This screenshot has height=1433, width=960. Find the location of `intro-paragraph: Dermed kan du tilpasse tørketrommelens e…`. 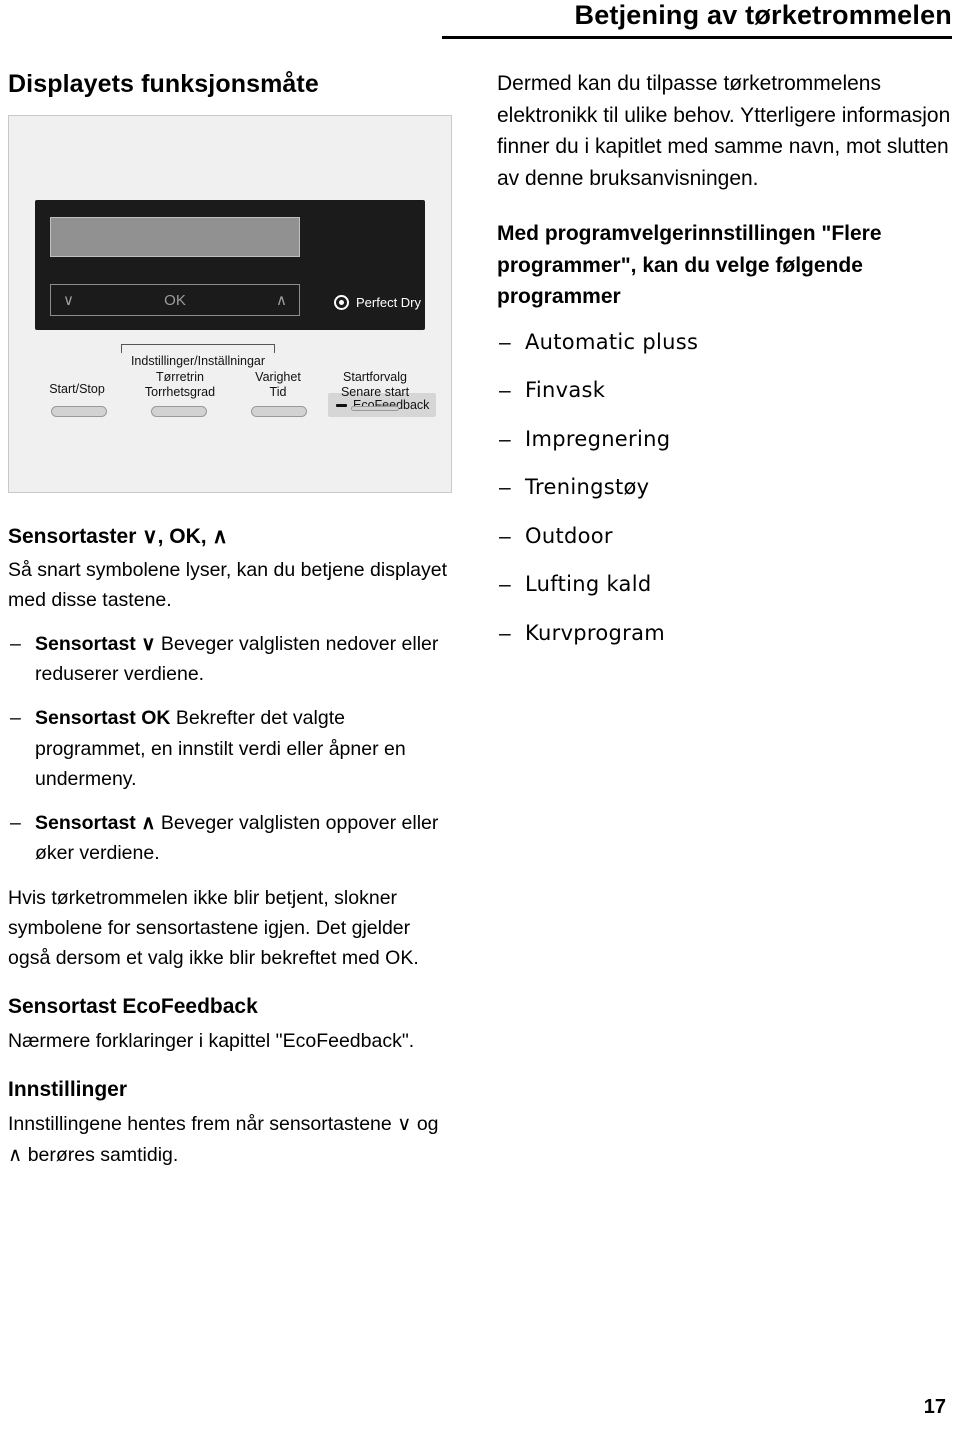

intro-paragraph: Dermed kan du tilpasse tørketrommelens e… is located at coordinates (724, 131).